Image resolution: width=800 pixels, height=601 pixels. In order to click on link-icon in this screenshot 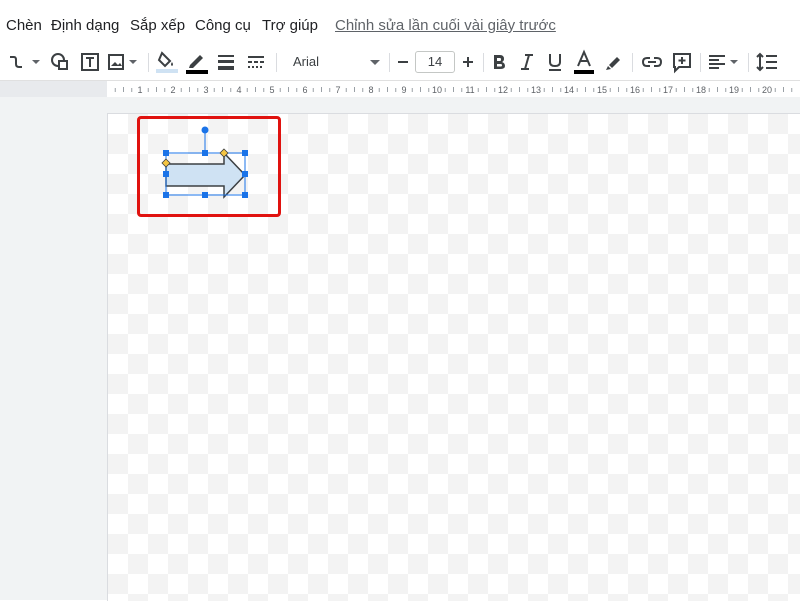, I will do `click(652, 62)`.